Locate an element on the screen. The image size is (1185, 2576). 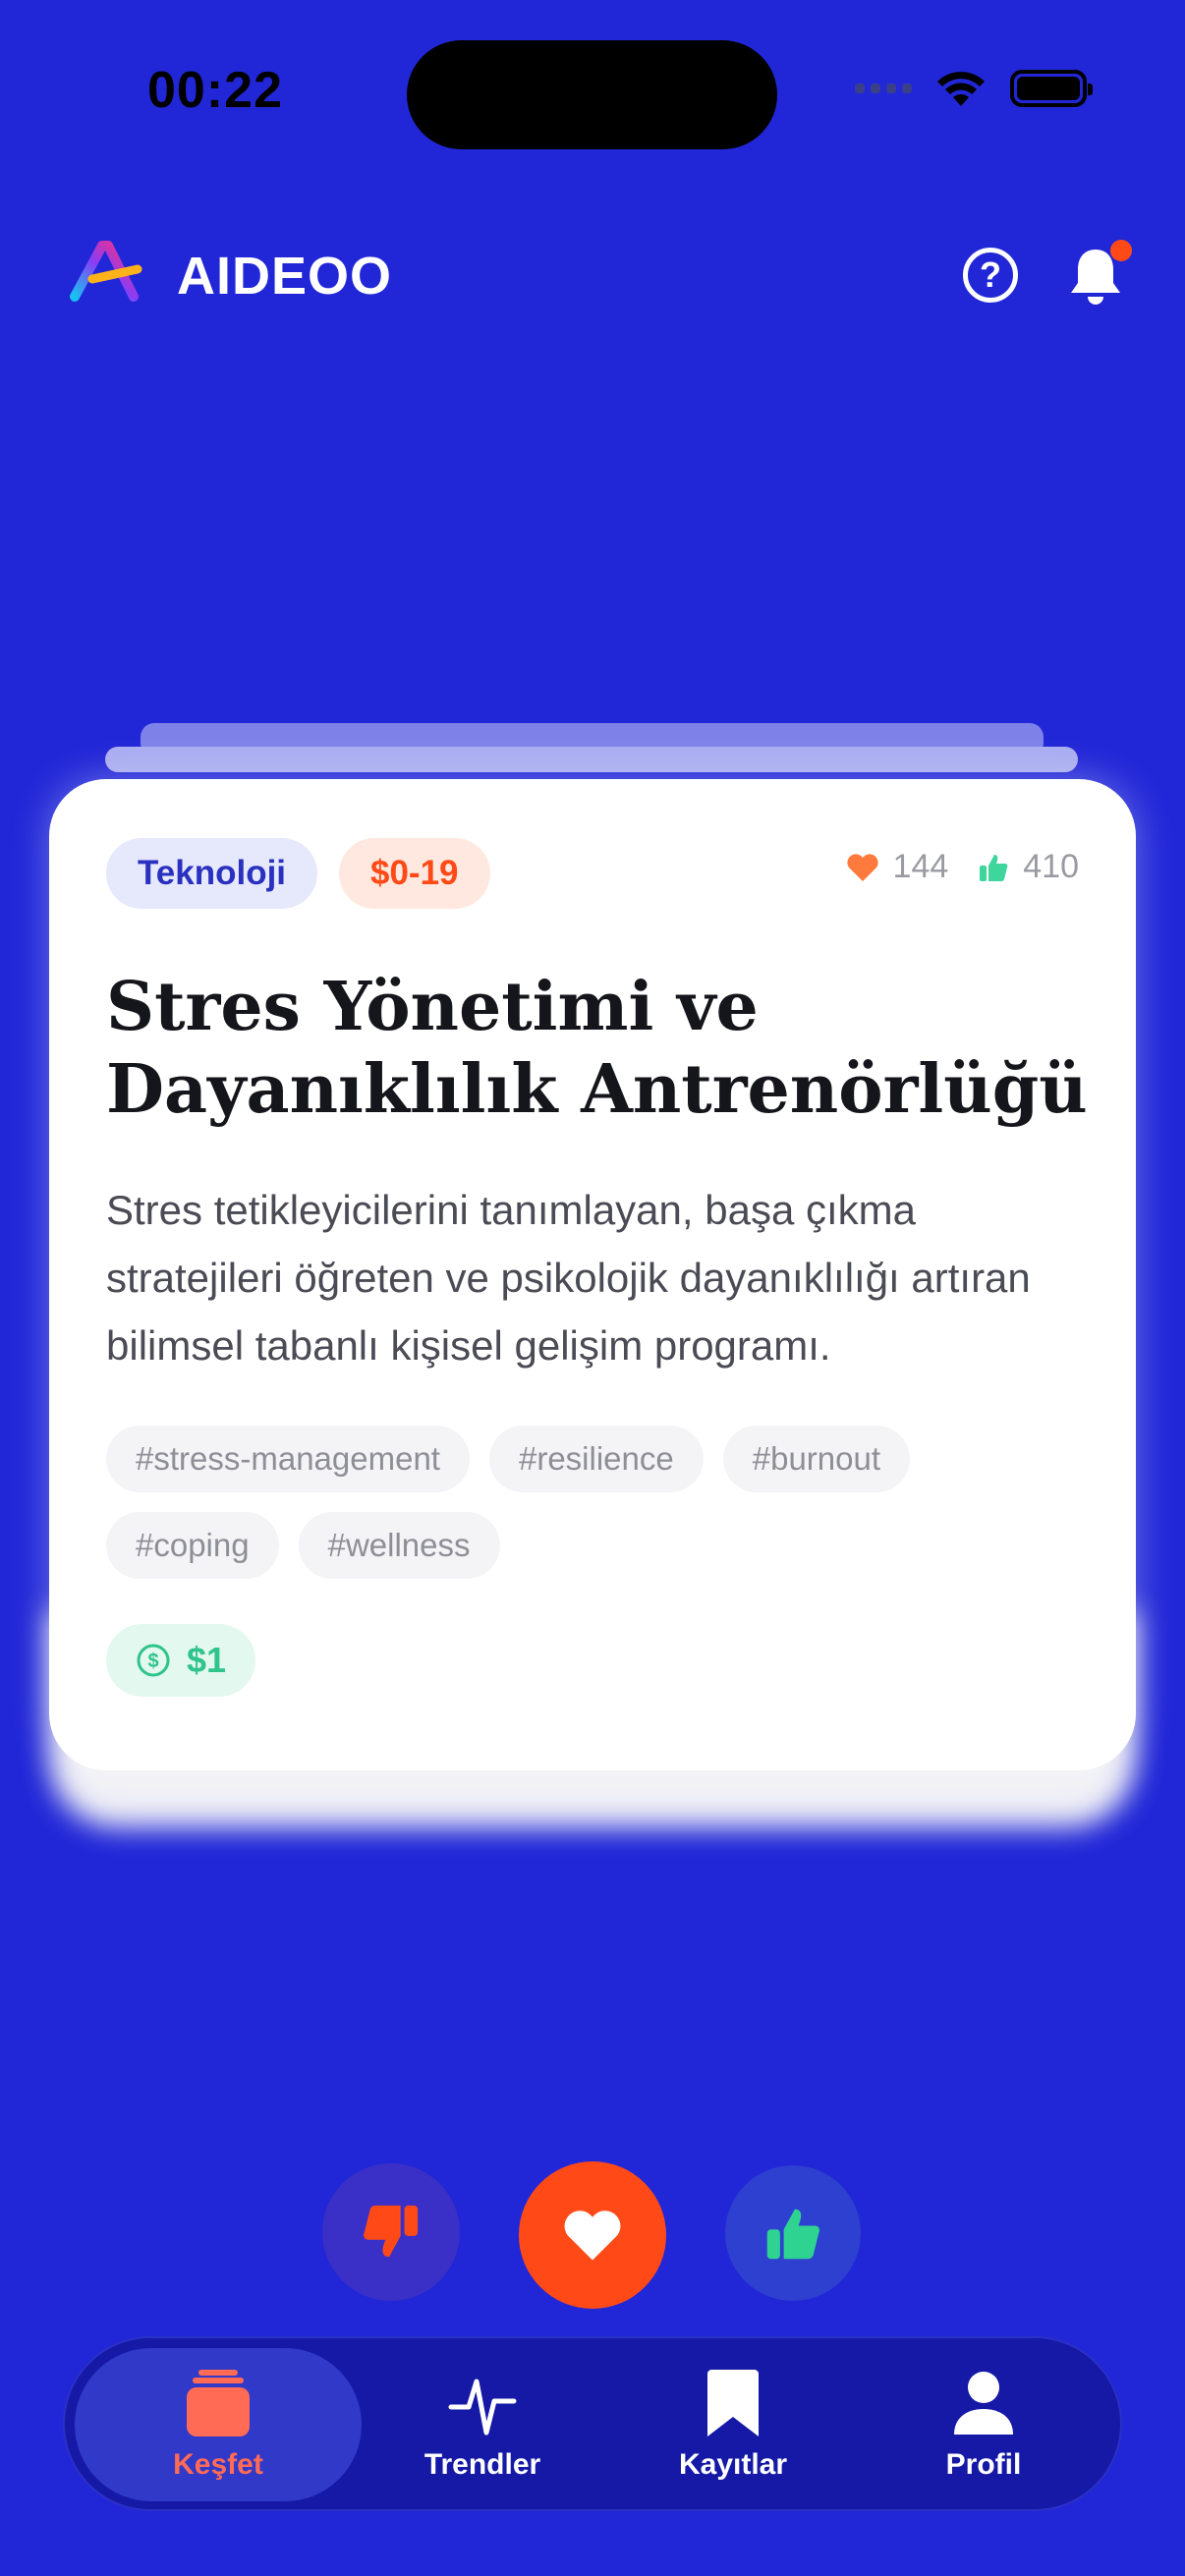
status-time: 00:22 is located at coordinates (215, 90).